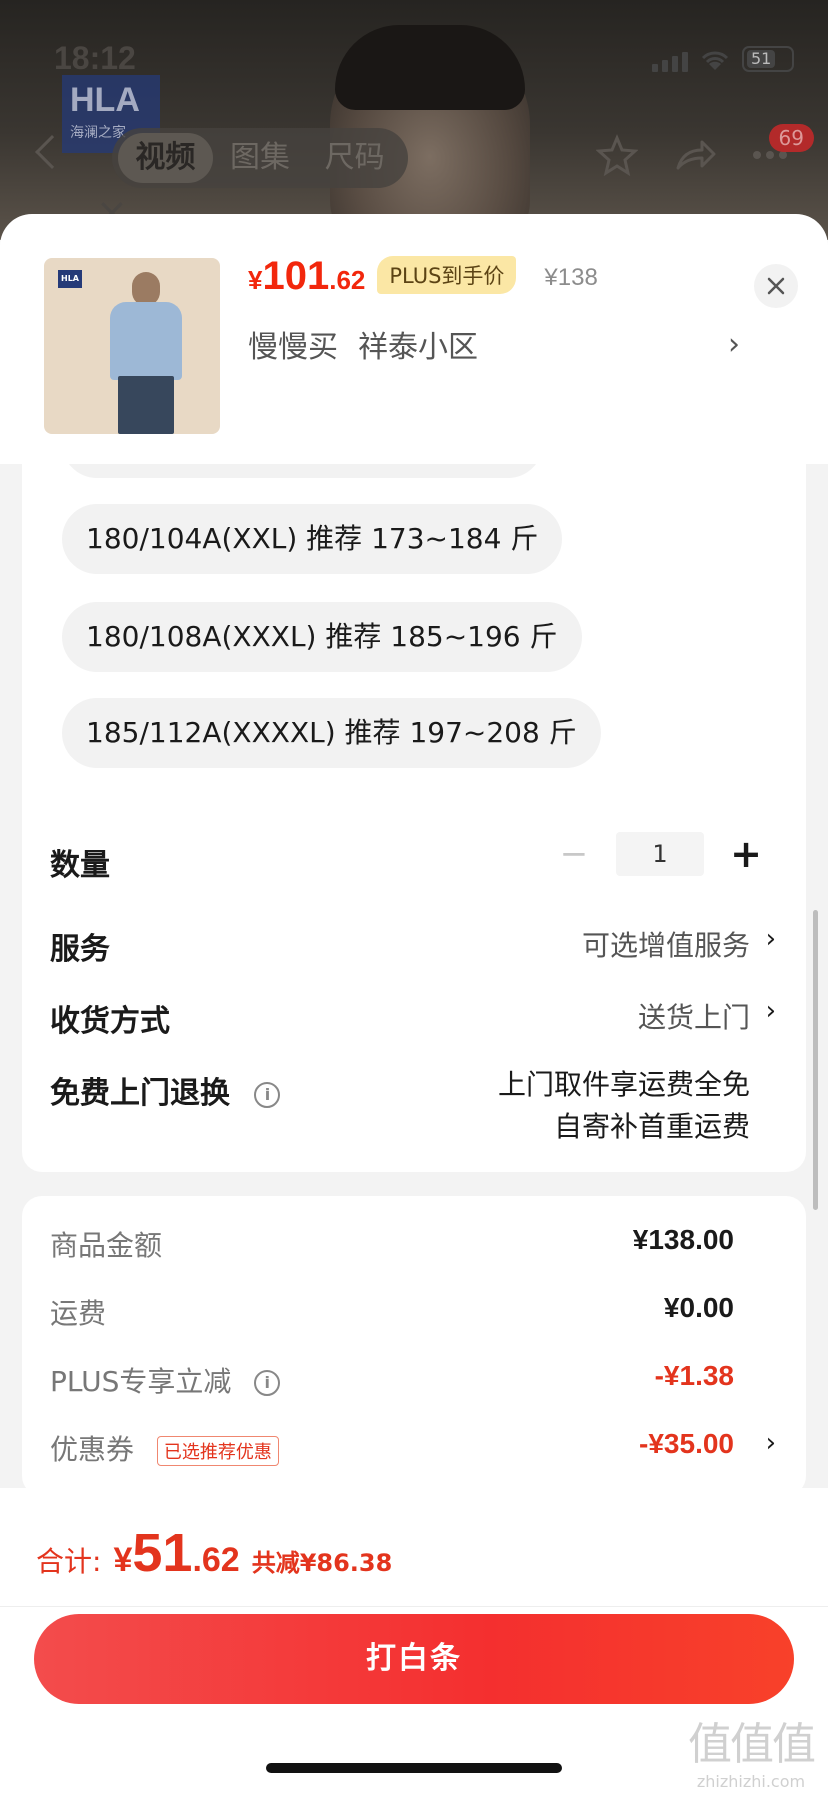 This screenshot has height=1793, width=828. Describe the element at coordinates (132, 346) in the screenshot. I see `product-thumbnail: HLA` at that location.